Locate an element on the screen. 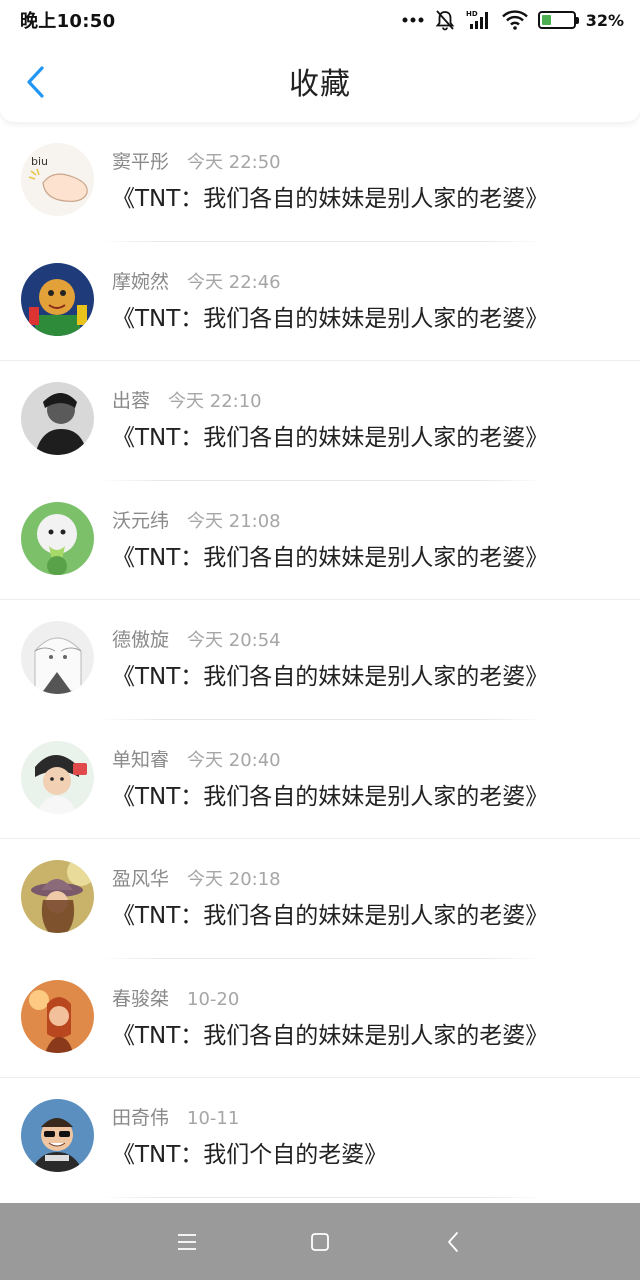 The image size is (640, 1280). timestamp: 今天 20:54 is located at coordinates (234, 640).